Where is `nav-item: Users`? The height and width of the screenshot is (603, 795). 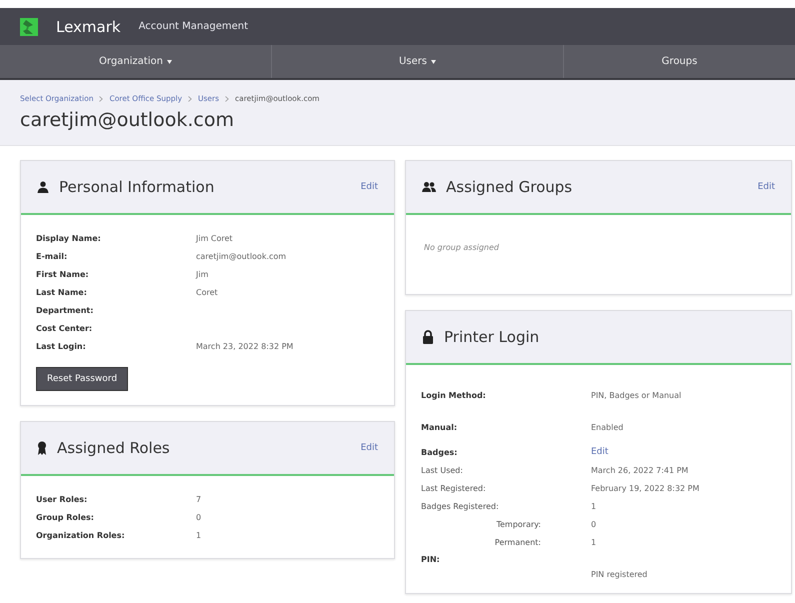
nav-item: Users is located at coordinates (418, 61).